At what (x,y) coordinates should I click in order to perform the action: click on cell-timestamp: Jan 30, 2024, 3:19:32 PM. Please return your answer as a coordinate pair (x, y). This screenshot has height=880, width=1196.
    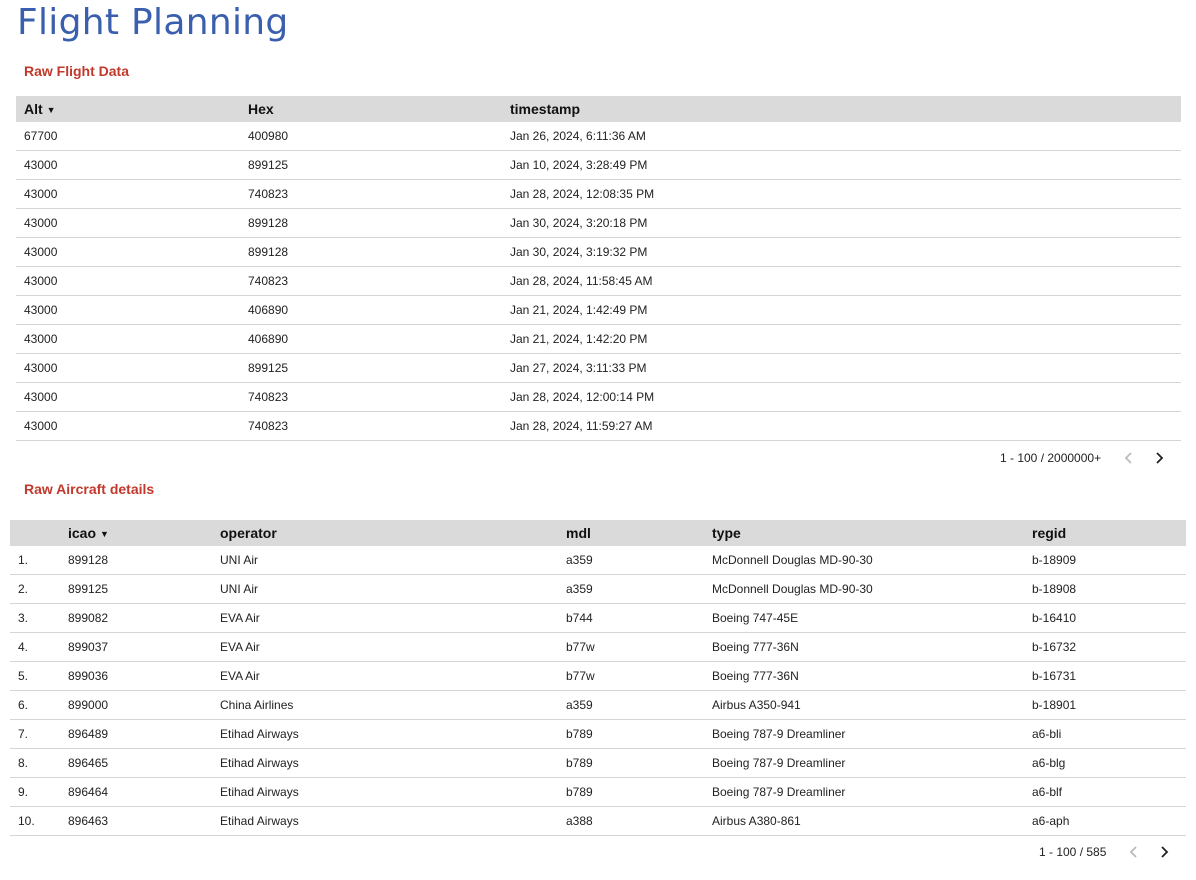
    Looking at the image, I should click on (845, 252).